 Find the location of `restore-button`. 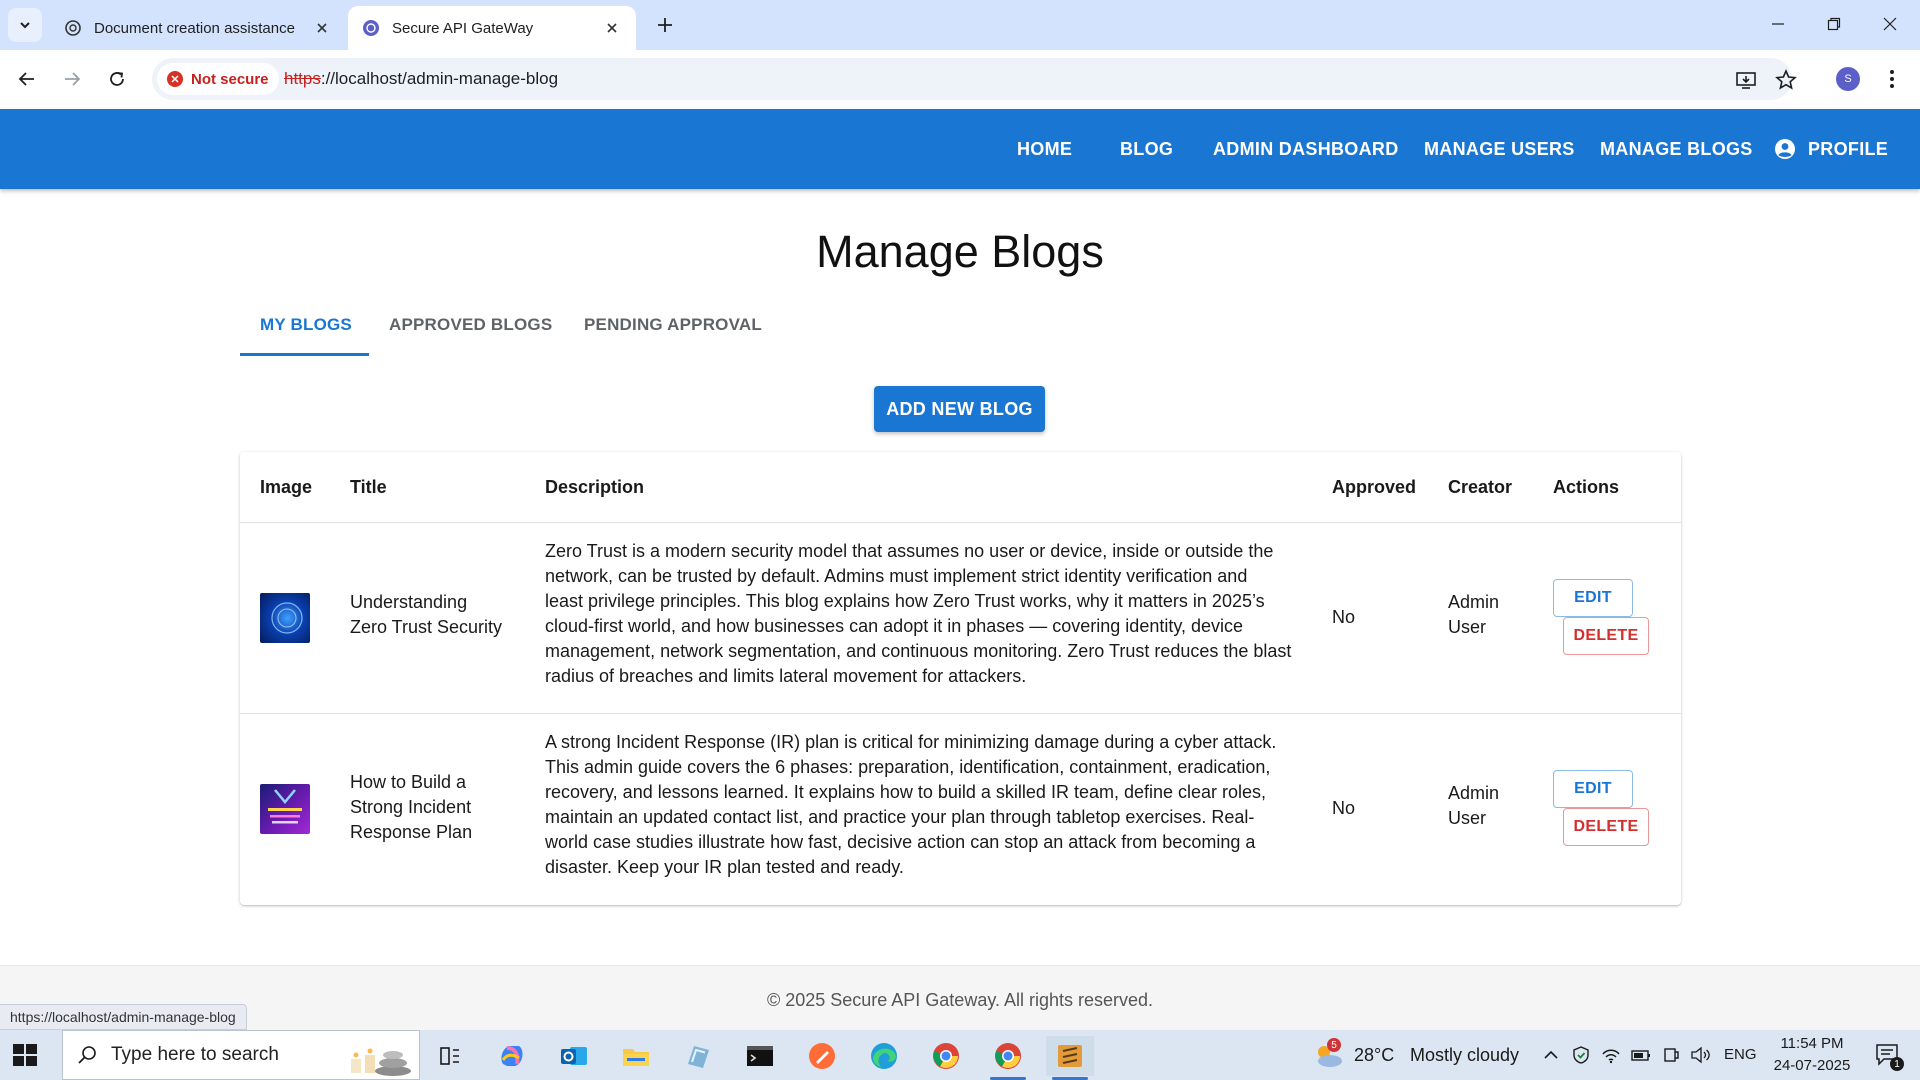

restore-button is located at coordinates (1834, 24).